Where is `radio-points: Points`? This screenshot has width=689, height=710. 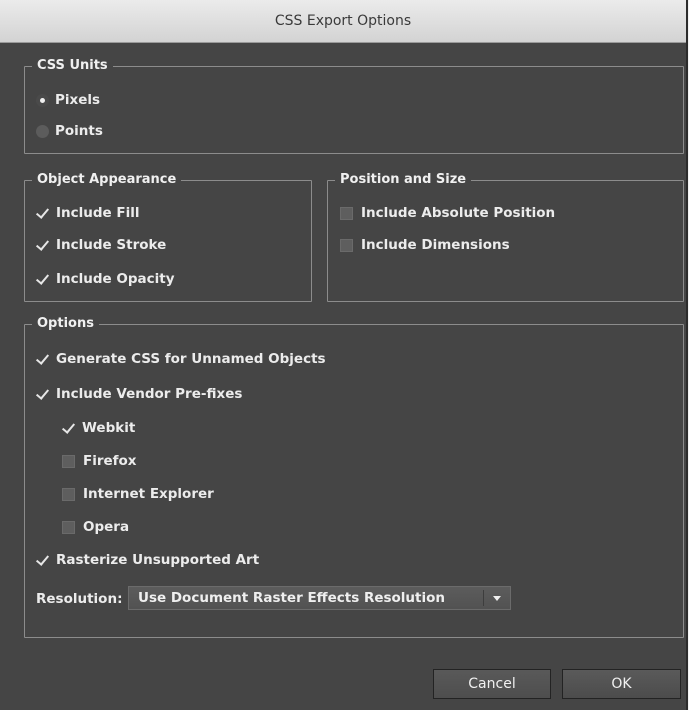 radio-points: Points is located at coordinates (69, 131).